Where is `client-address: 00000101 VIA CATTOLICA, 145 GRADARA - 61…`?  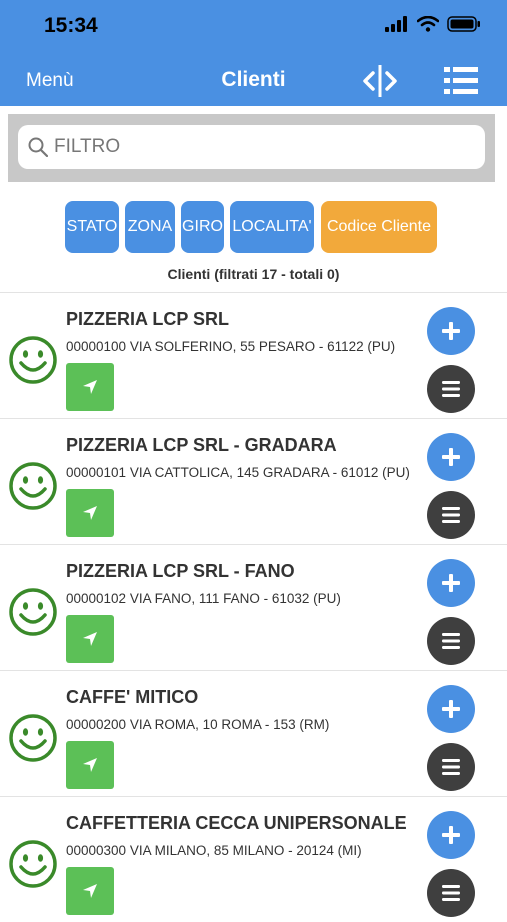 client-address: 00000101 VIA CATTOLICA, 145 GRADARA - 61… is located at coordinates (238, 472).